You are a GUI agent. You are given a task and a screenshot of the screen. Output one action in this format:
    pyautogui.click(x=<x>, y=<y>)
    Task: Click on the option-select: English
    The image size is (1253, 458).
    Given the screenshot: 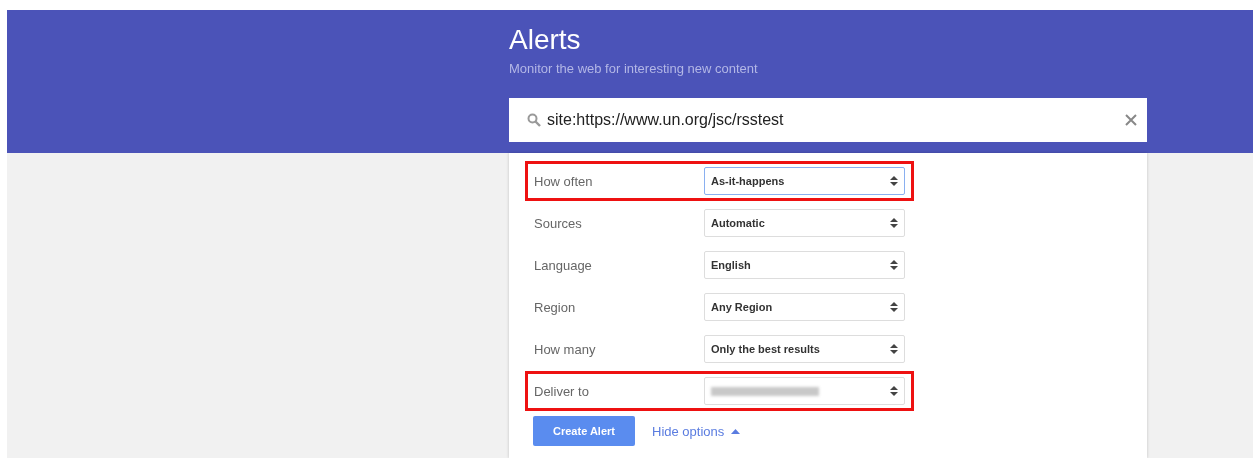 What is the action you would take?
    pyautogui.click(x=804, y=265)
    